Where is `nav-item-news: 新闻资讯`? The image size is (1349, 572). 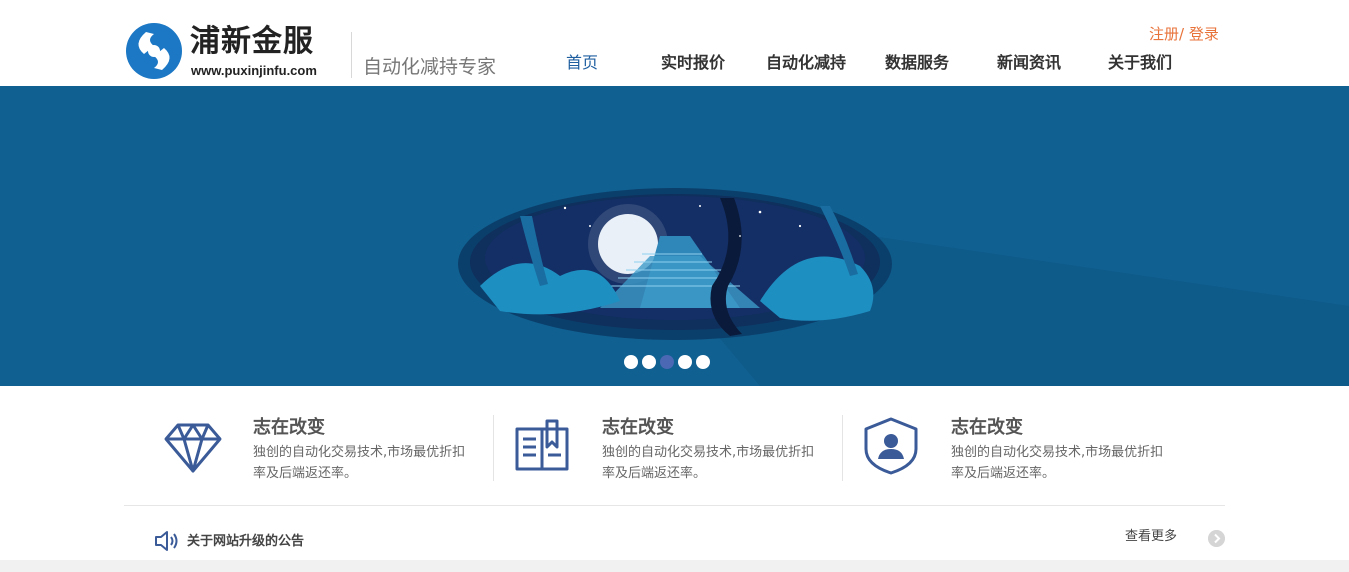
nav-item-news: 新闻资讯 is located at coordinates (1029, 63).